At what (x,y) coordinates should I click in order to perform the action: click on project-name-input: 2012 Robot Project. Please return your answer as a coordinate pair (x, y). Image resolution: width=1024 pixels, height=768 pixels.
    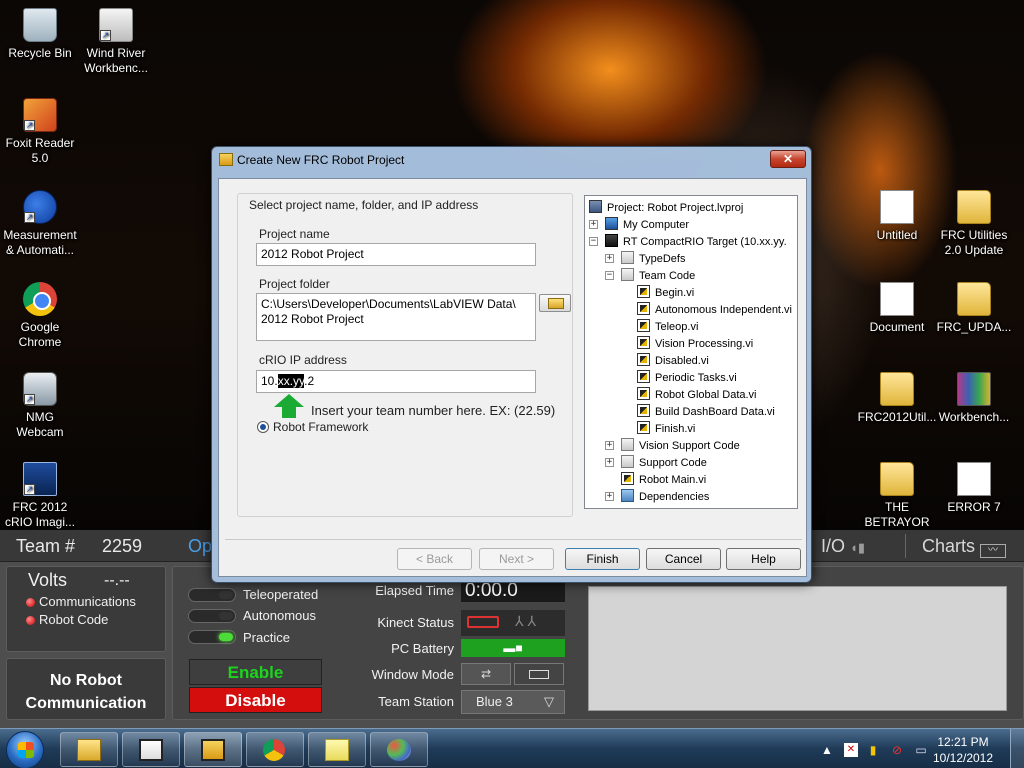
    Looking at the image, I should click on (396, 254).